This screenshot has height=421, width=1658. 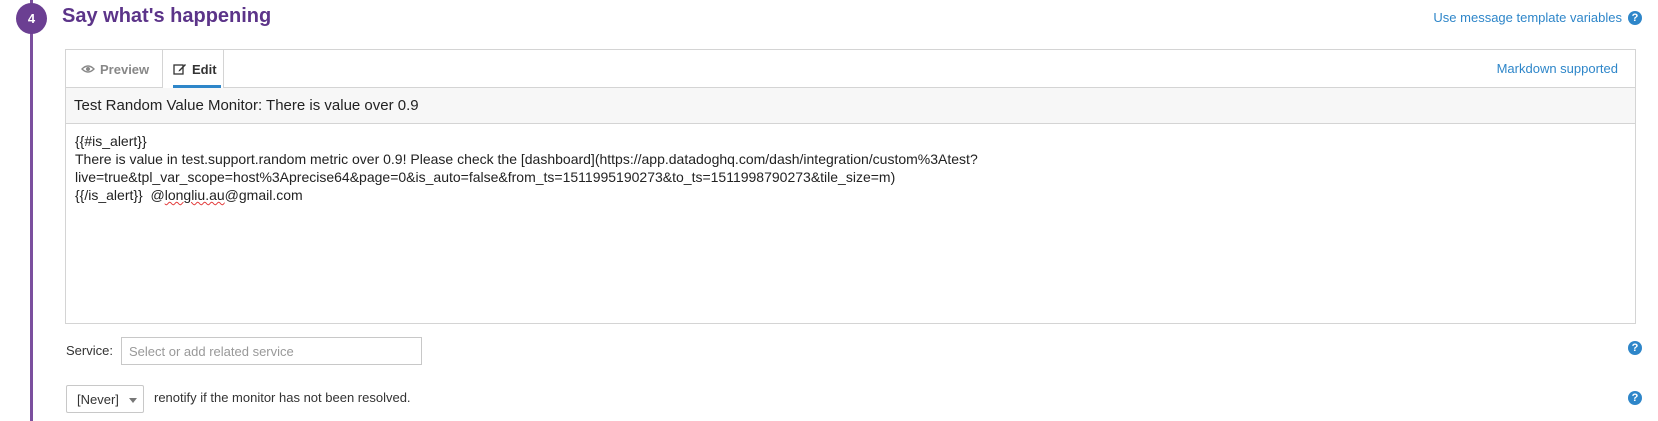 I want to click on eye-icon, so click(x=88, y=69).